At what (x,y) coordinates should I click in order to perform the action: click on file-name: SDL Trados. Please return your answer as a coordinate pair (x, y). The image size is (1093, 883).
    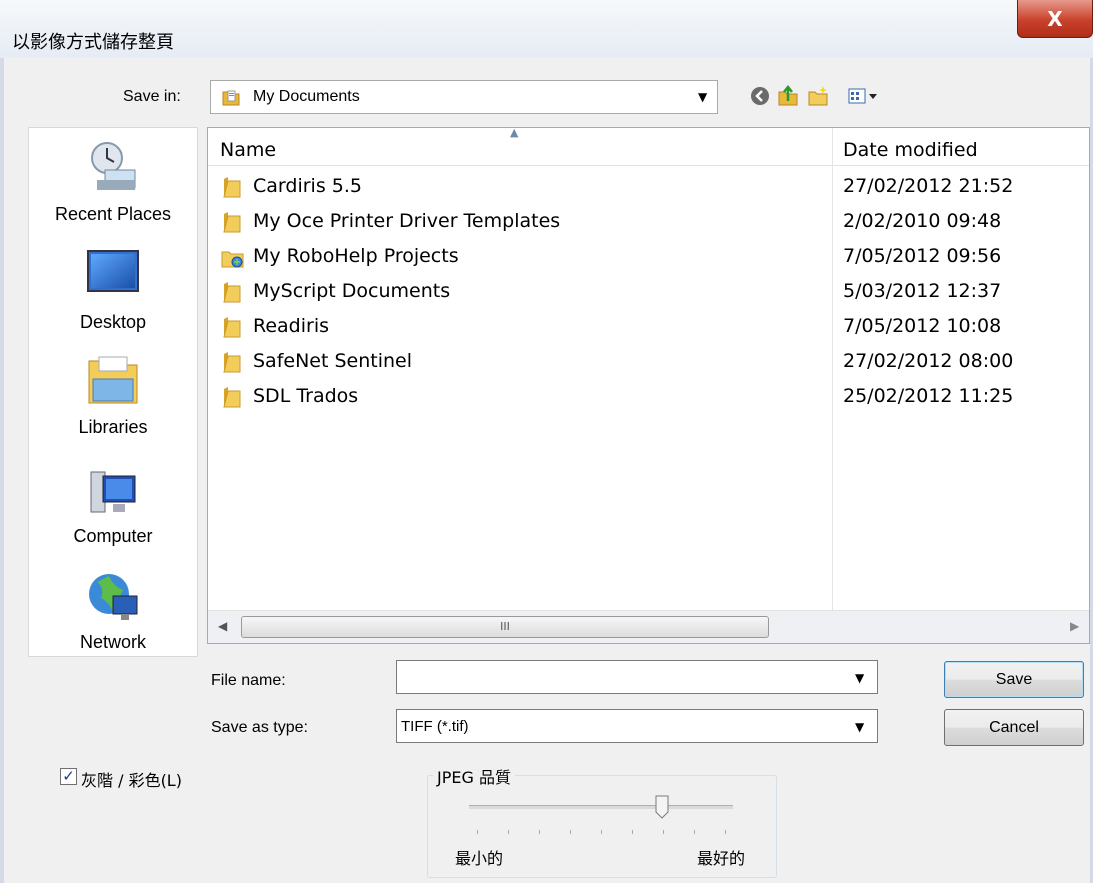
    Looking at the image, I should click on (306, 396).